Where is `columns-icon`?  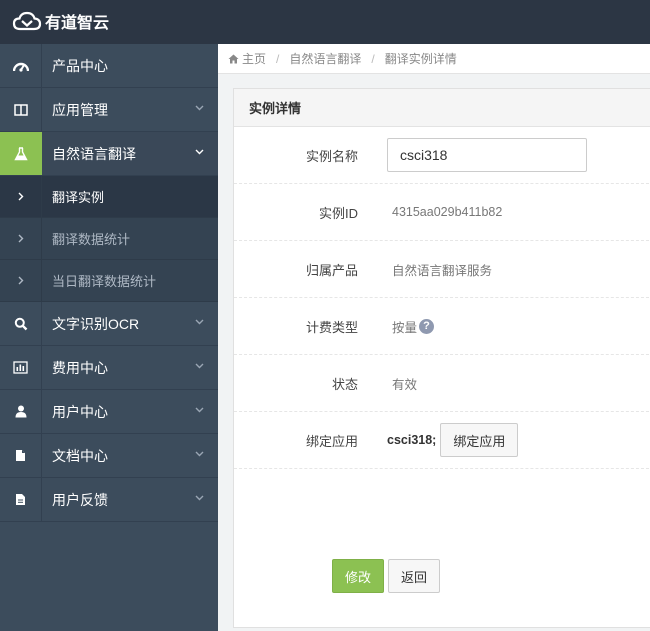 columns-icon is located at coordinates (21, 109).